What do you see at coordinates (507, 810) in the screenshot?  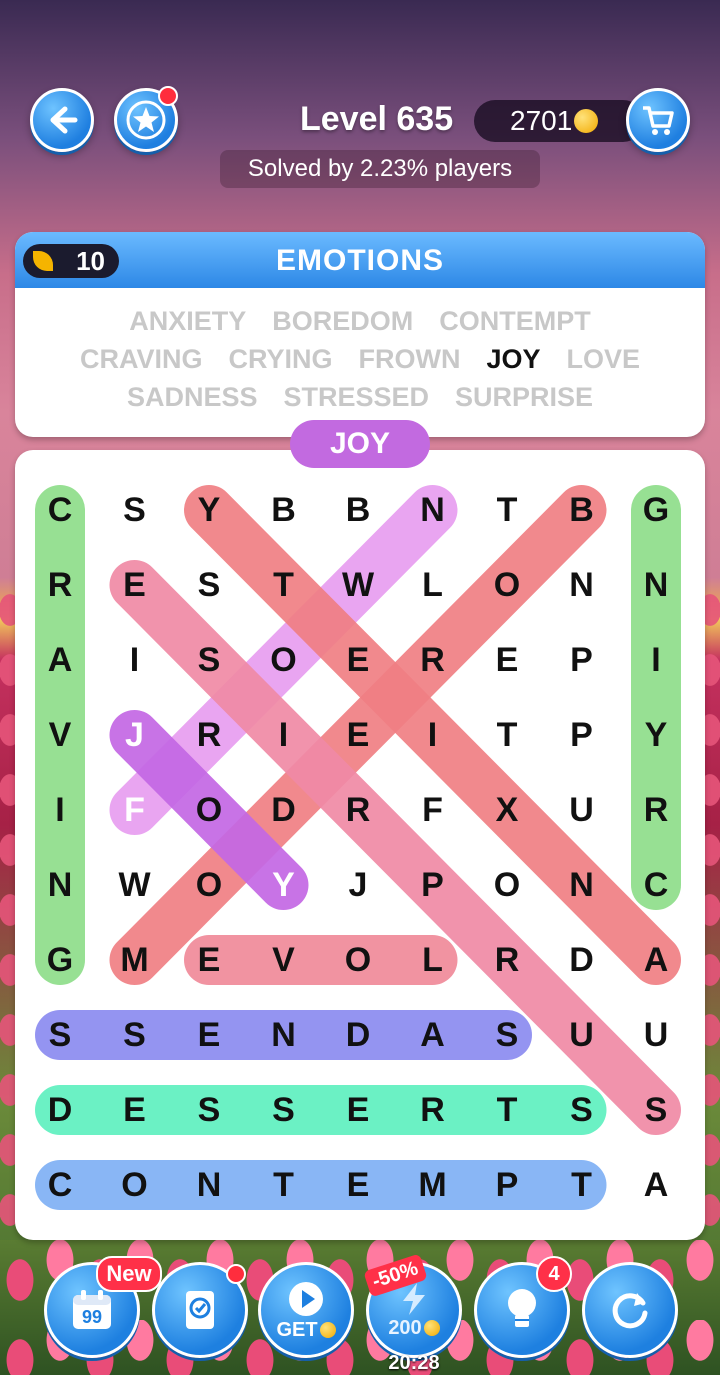 I see `grid-letter: X` at bounding box center [507, 810].